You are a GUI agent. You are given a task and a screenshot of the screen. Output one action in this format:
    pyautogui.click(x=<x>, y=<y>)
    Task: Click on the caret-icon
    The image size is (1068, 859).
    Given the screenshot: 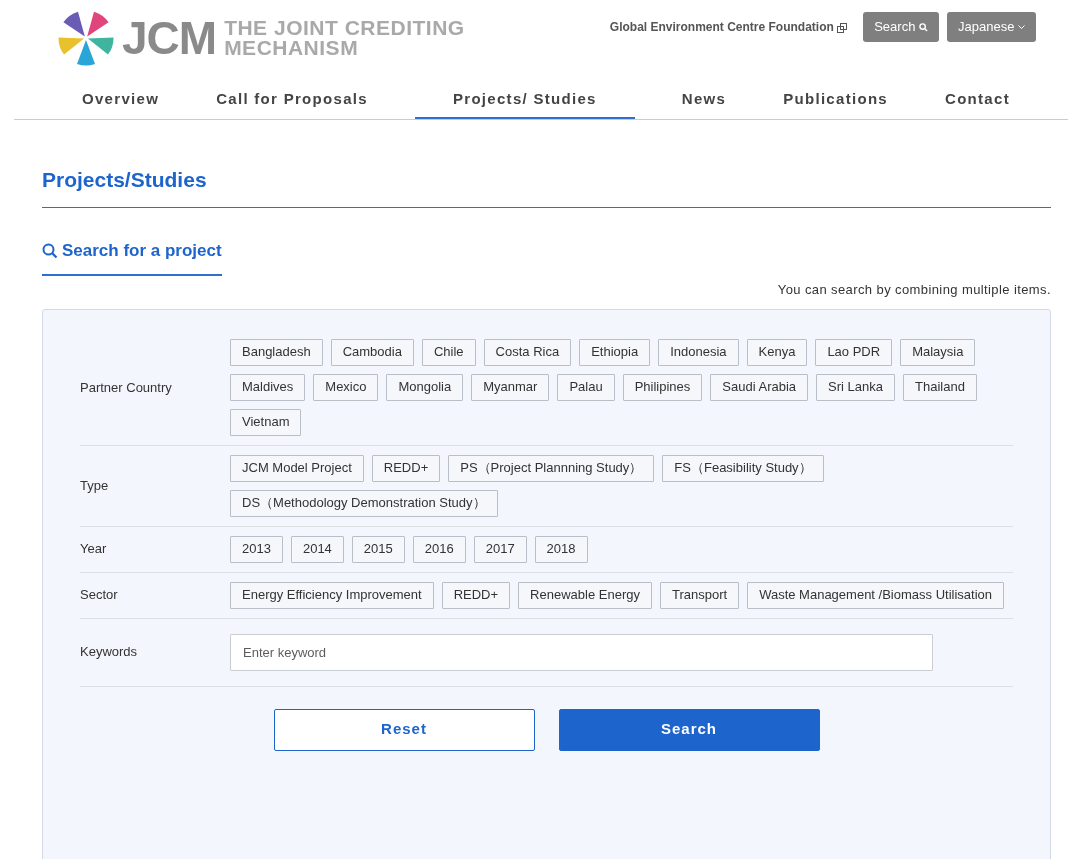 What is the action you would take?
    pyautogui.click(x=1021, y=28)
    